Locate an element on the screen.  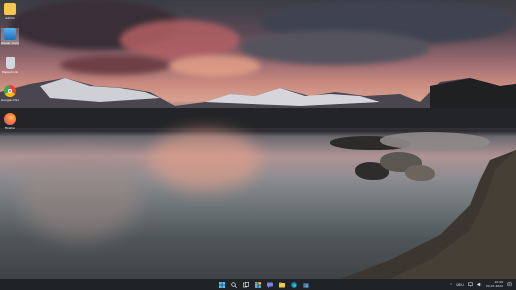
folder-icon is located at coordinates (10, 9).